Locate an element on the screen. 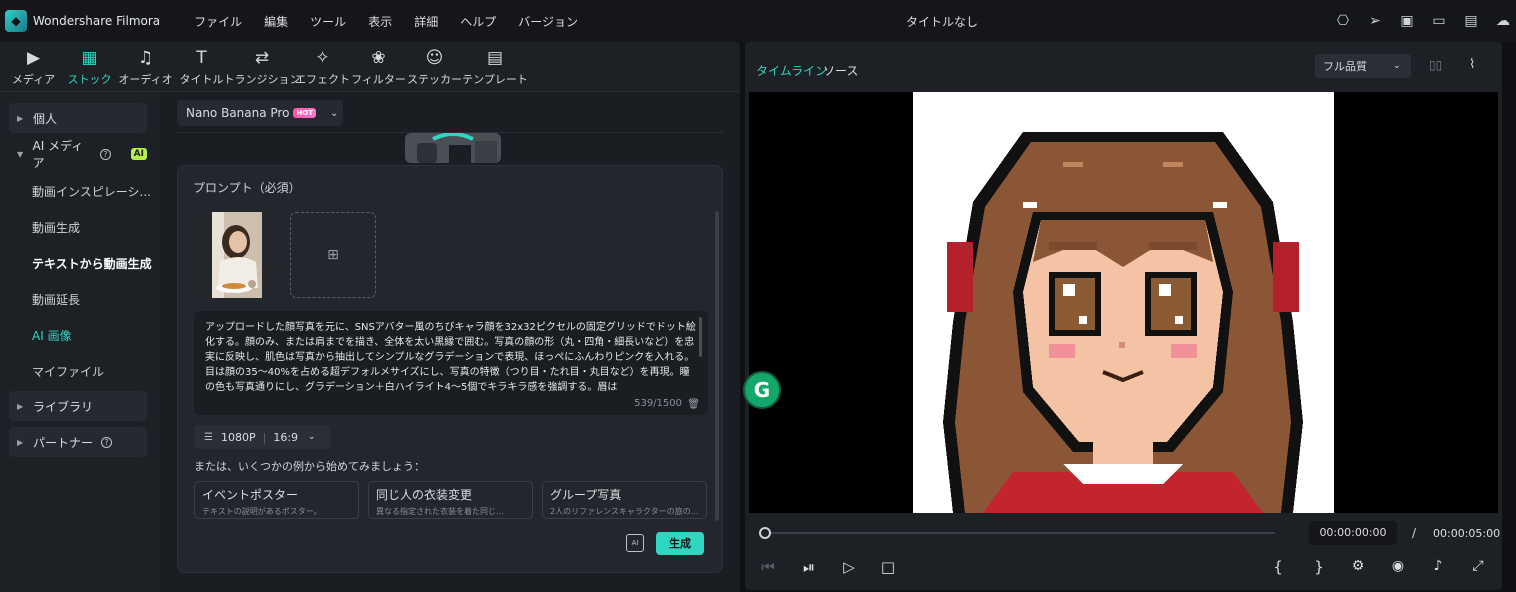  menu-advanced: 詳細 is located at coordinates (426, 21).